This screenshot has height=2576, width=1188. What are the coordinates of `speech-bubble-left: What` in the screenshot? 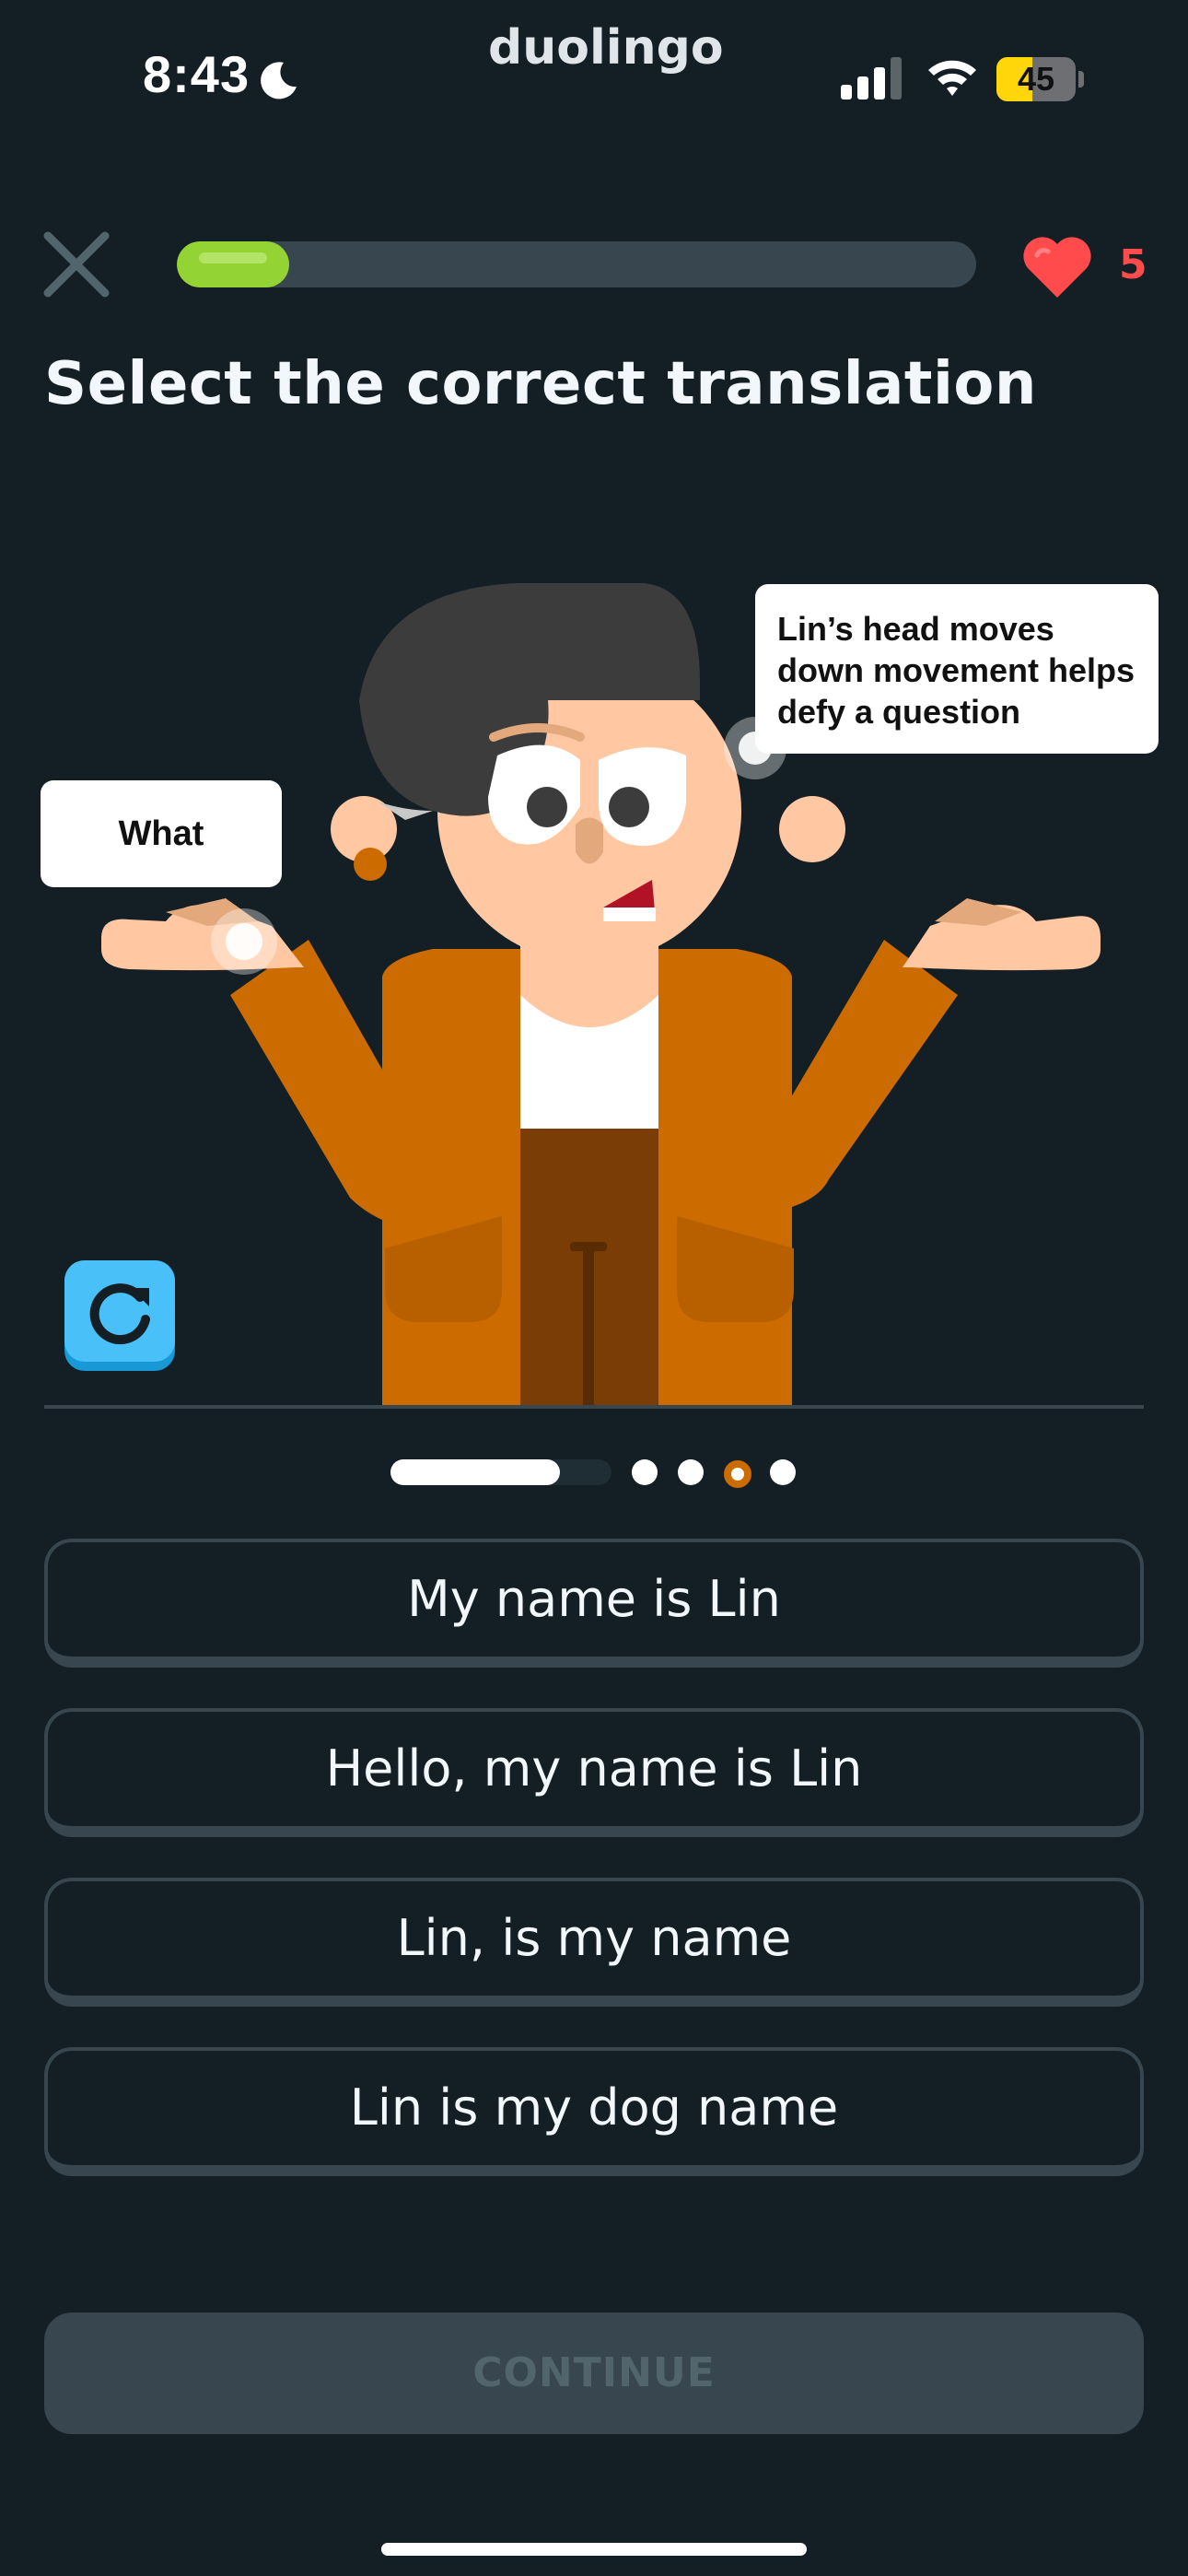 It's located at (161, 833).